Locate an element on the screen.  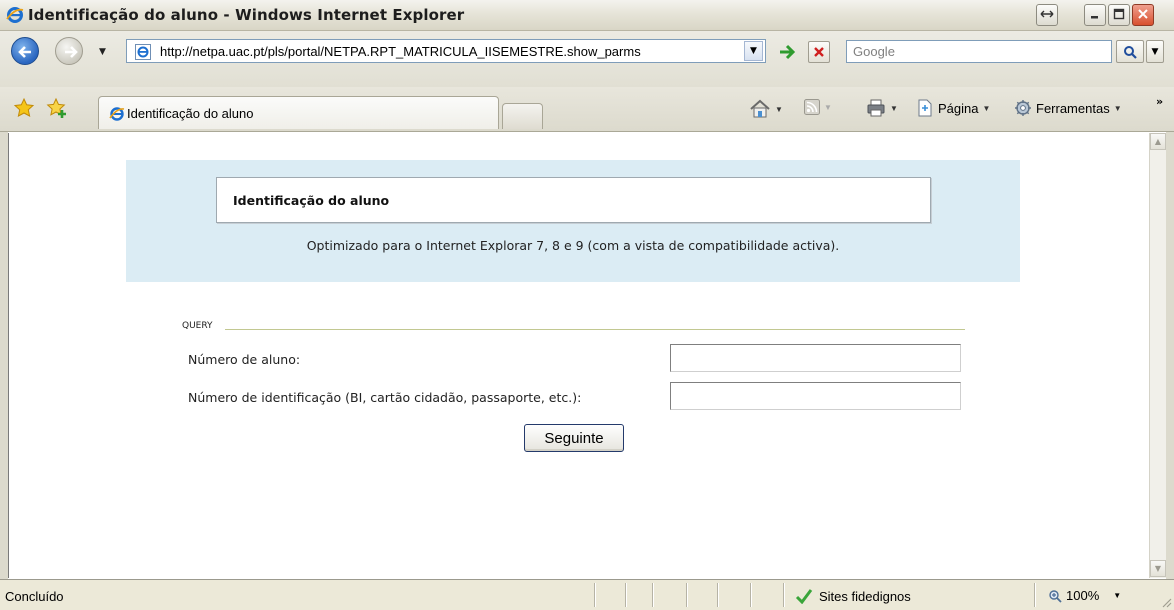
checkmark-icon is located at coordinates (804, 596).